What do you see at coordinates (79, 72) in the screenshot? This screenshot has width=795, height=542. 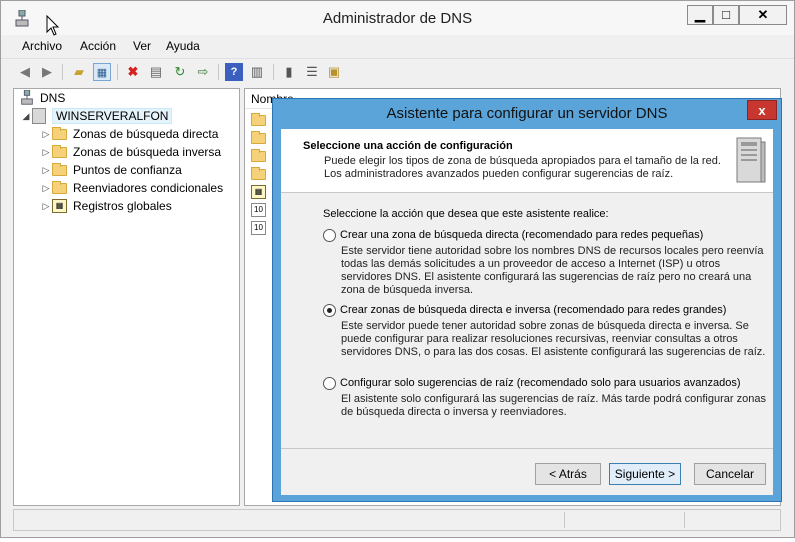 I see `up-folder-icon: ▰` at bounding box center [79, 72].